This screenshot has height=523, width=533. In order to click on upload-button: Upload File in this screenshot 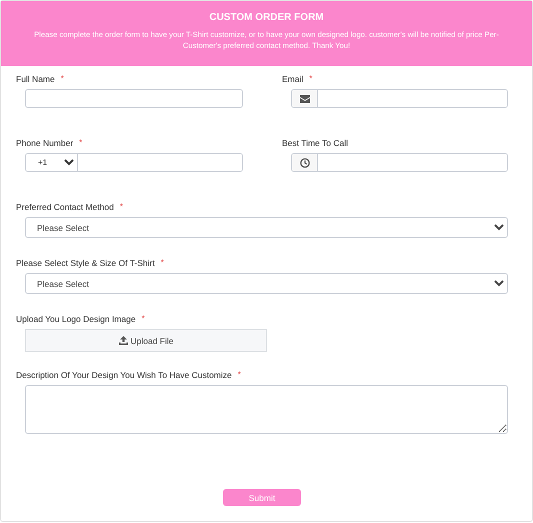, I will do `click(146, 340)`.